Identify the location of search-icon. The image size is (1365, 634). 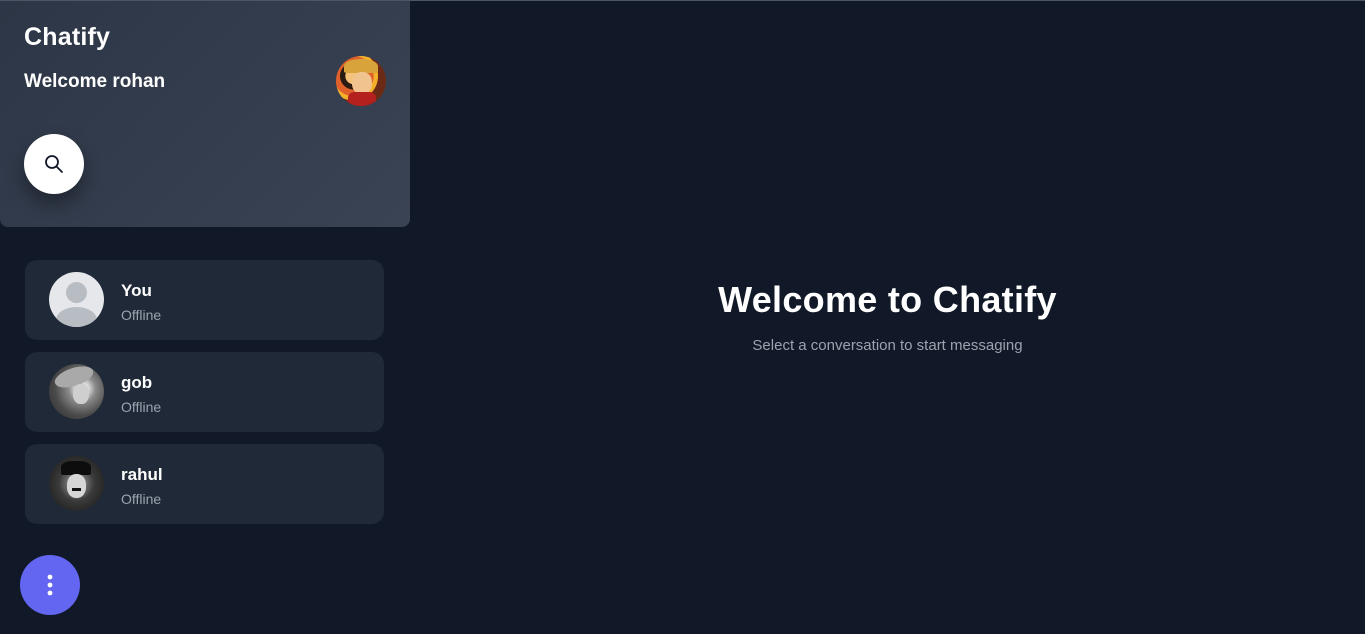
(54, 164).